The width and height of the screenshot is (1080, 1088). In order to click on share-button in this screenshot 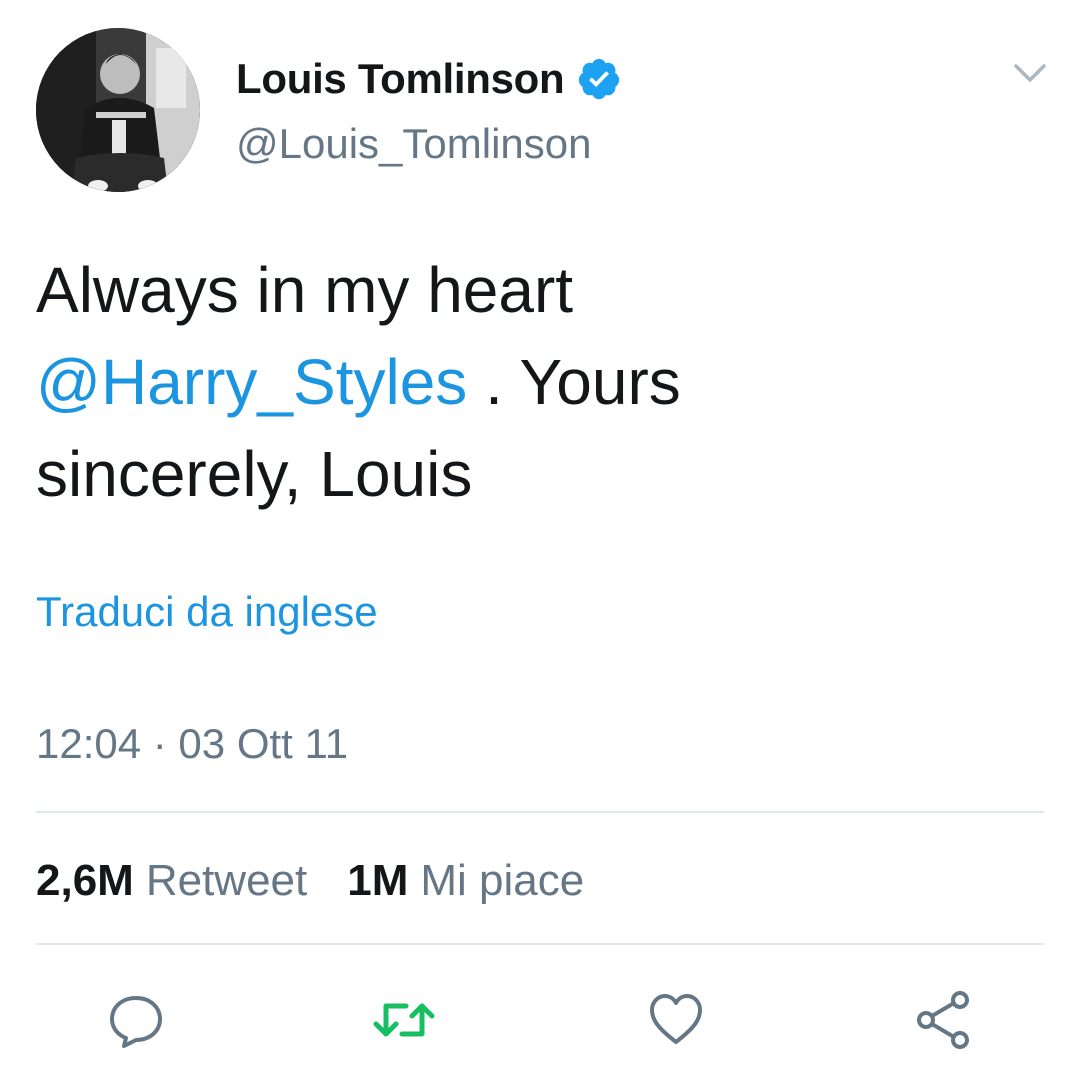, I will do `click(944, 1020)`.